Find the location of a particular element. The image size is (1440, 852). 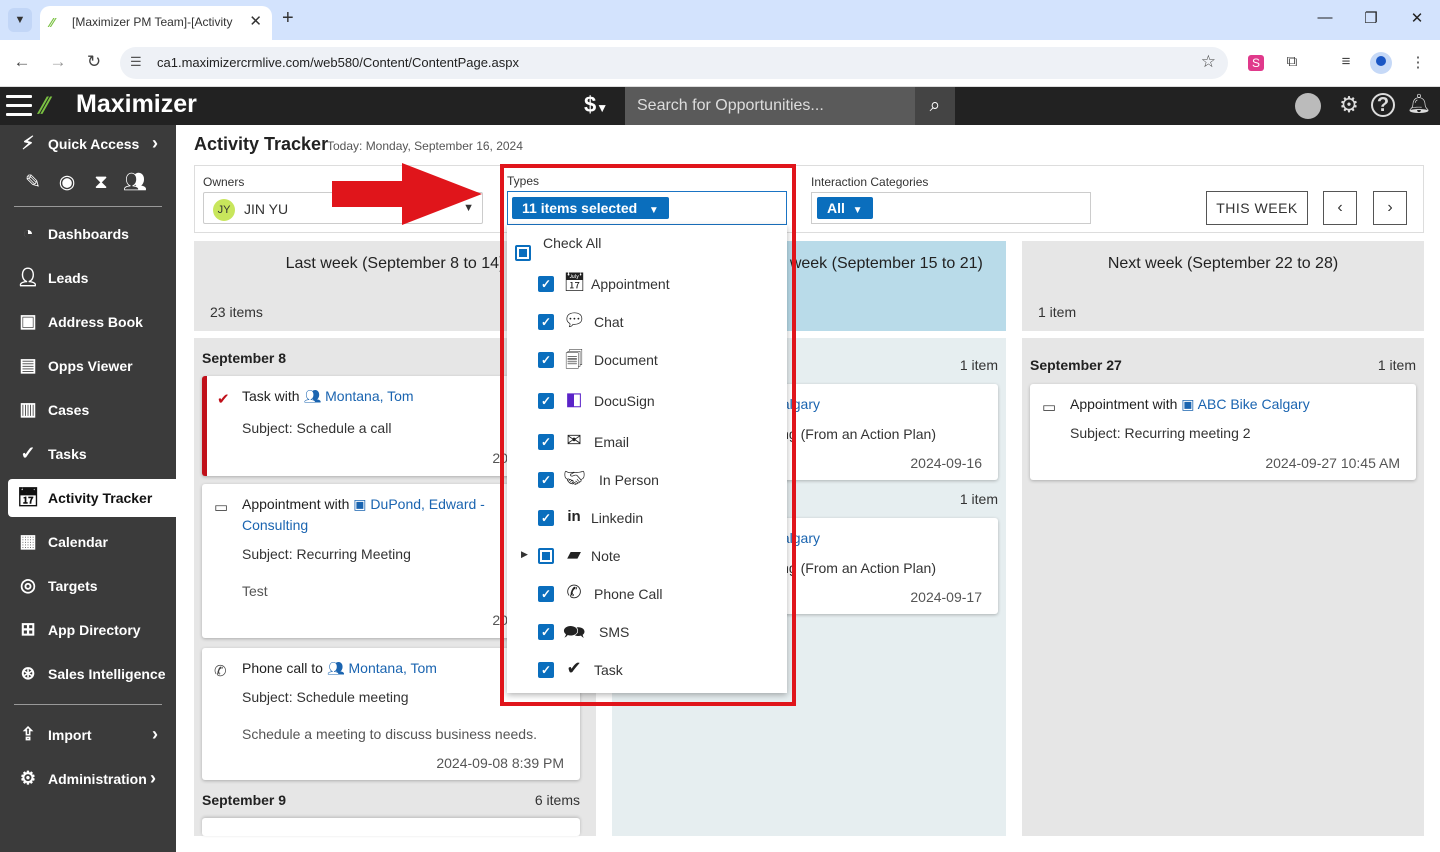

tab-title: [Maximizer PM Team]-[Activity is located at coordinates (152, 22).